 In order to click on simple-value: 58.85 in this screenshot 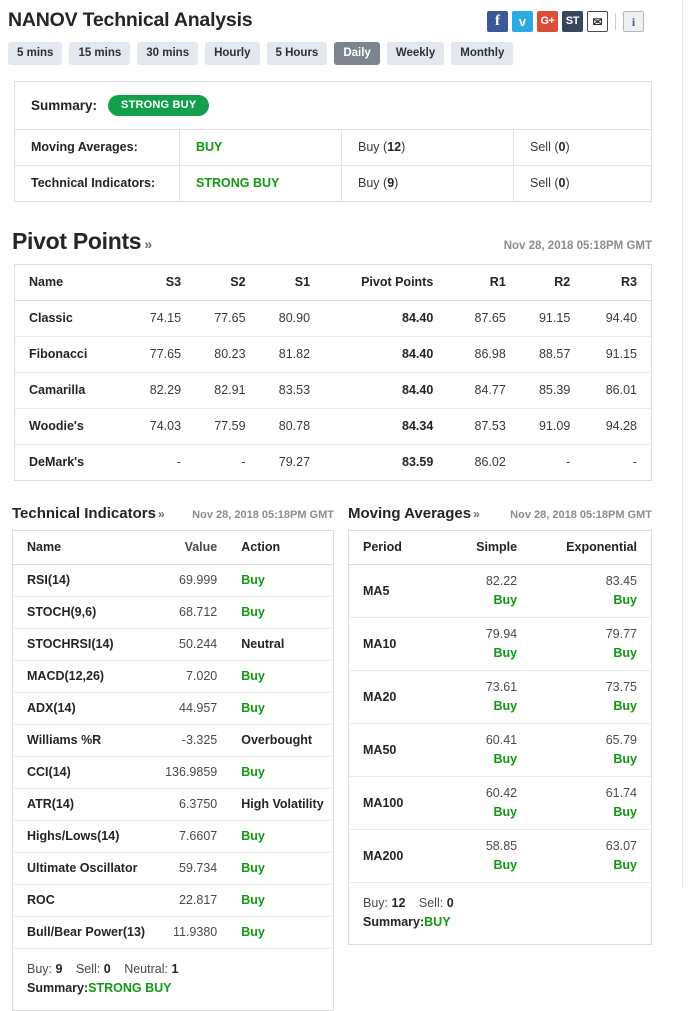, I will do `click(501, 846)`.